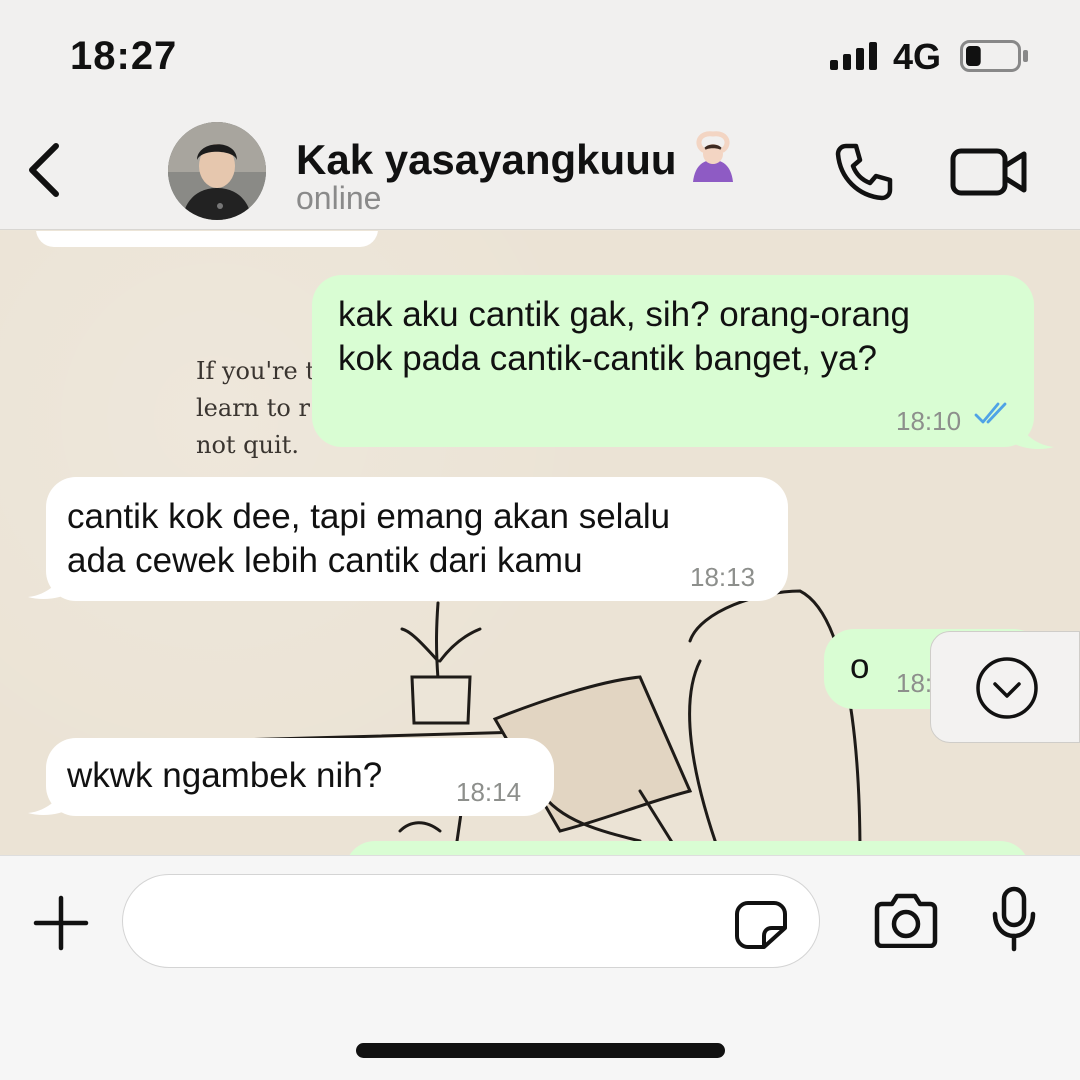 The image size is (1080, 1080). I want to click on network-type: 4G, so click(917, 56).